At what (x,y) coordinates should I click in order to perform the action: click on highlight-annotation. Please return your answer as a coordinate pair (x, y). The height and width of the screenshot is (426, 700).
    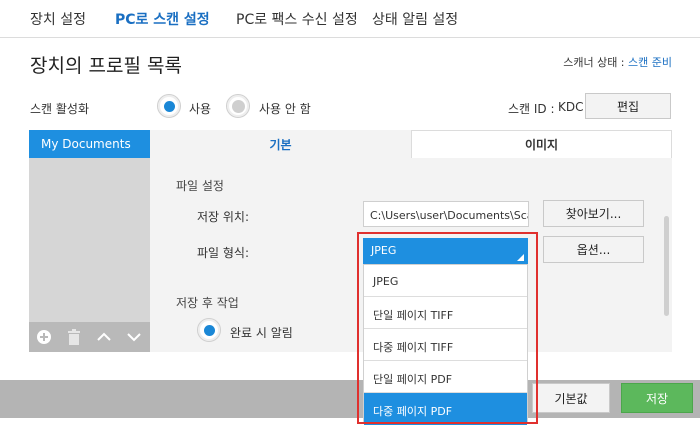
    Looking at the image, I should click on (447, 328).